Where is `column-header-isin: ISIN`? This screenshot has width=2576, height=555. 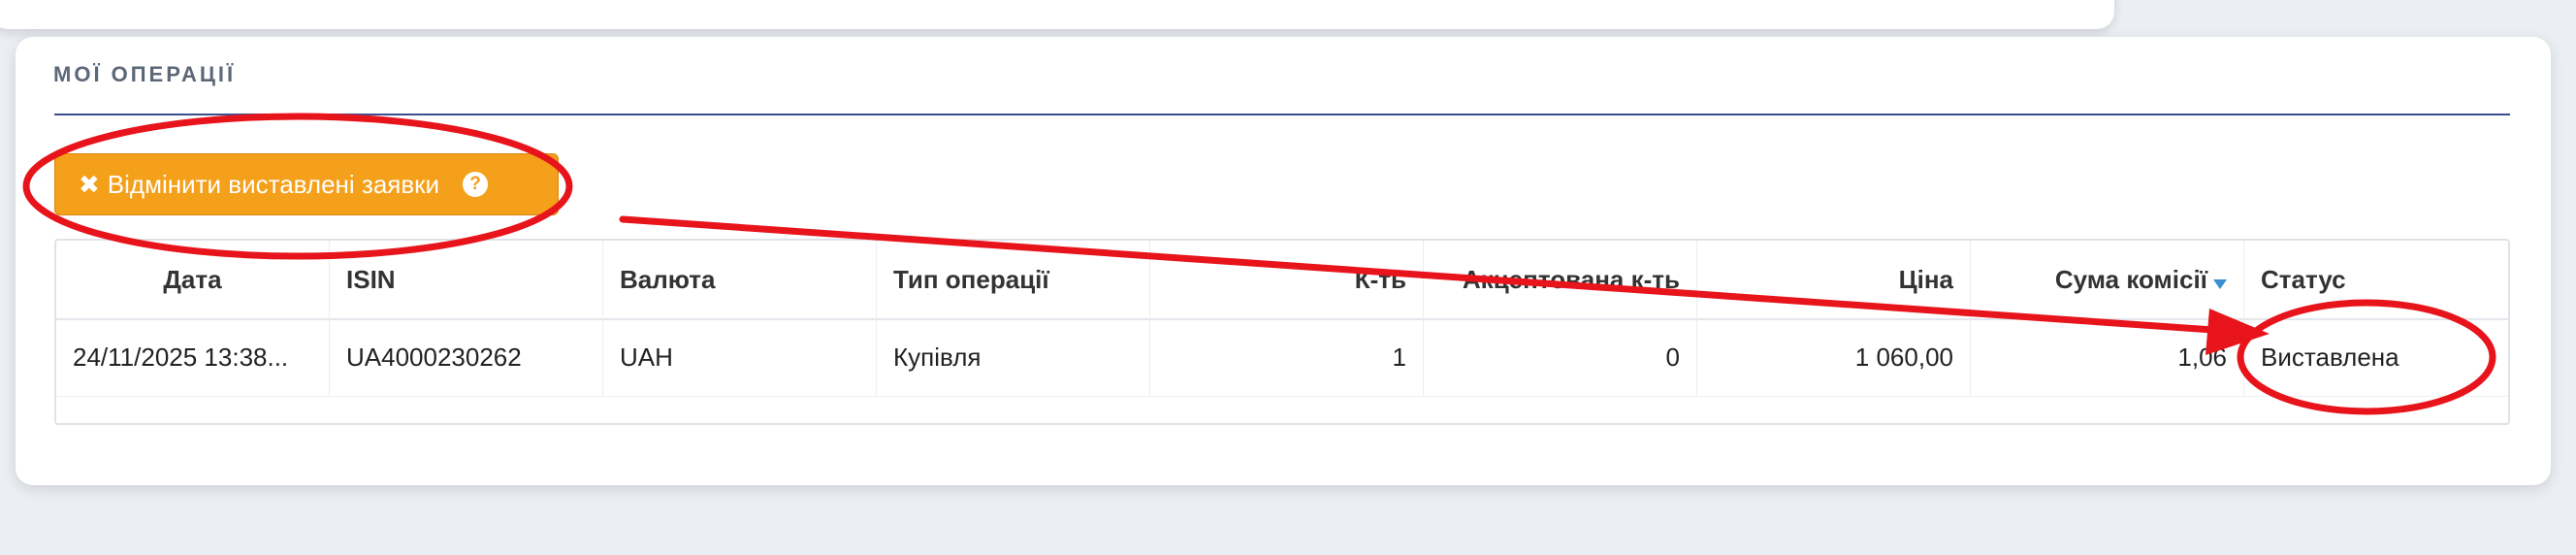 column-header-isin: ISIN is located at coordinates (466, 279).